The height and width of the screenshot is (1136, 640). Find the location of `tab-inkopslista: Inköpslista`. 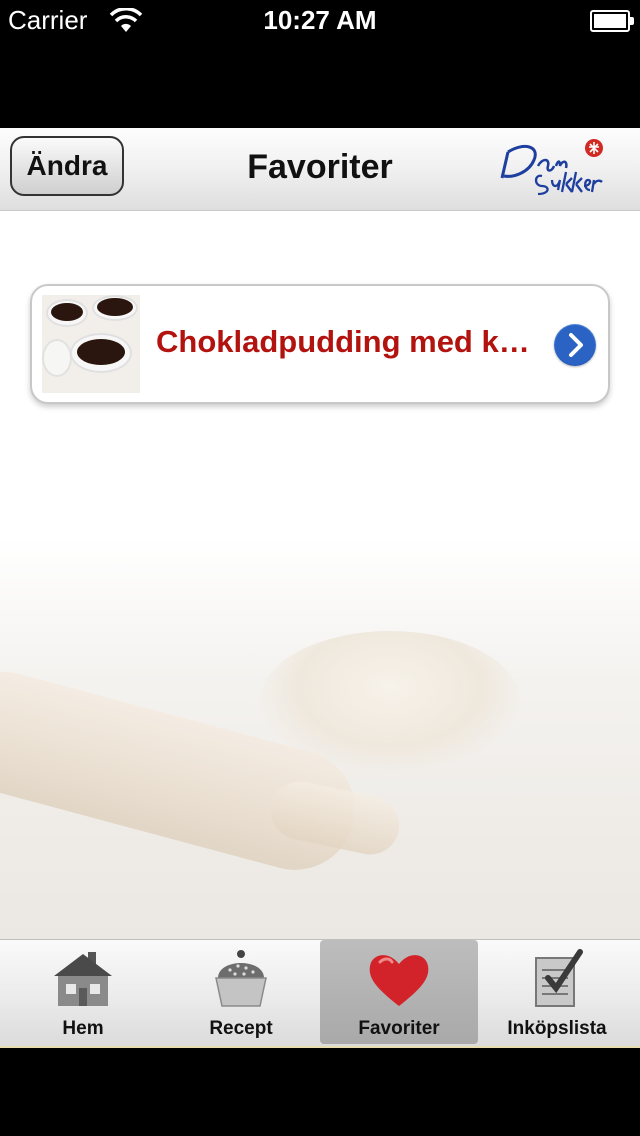

tab-inkopslista: Inköpslista is located at coordinates (557, 992).